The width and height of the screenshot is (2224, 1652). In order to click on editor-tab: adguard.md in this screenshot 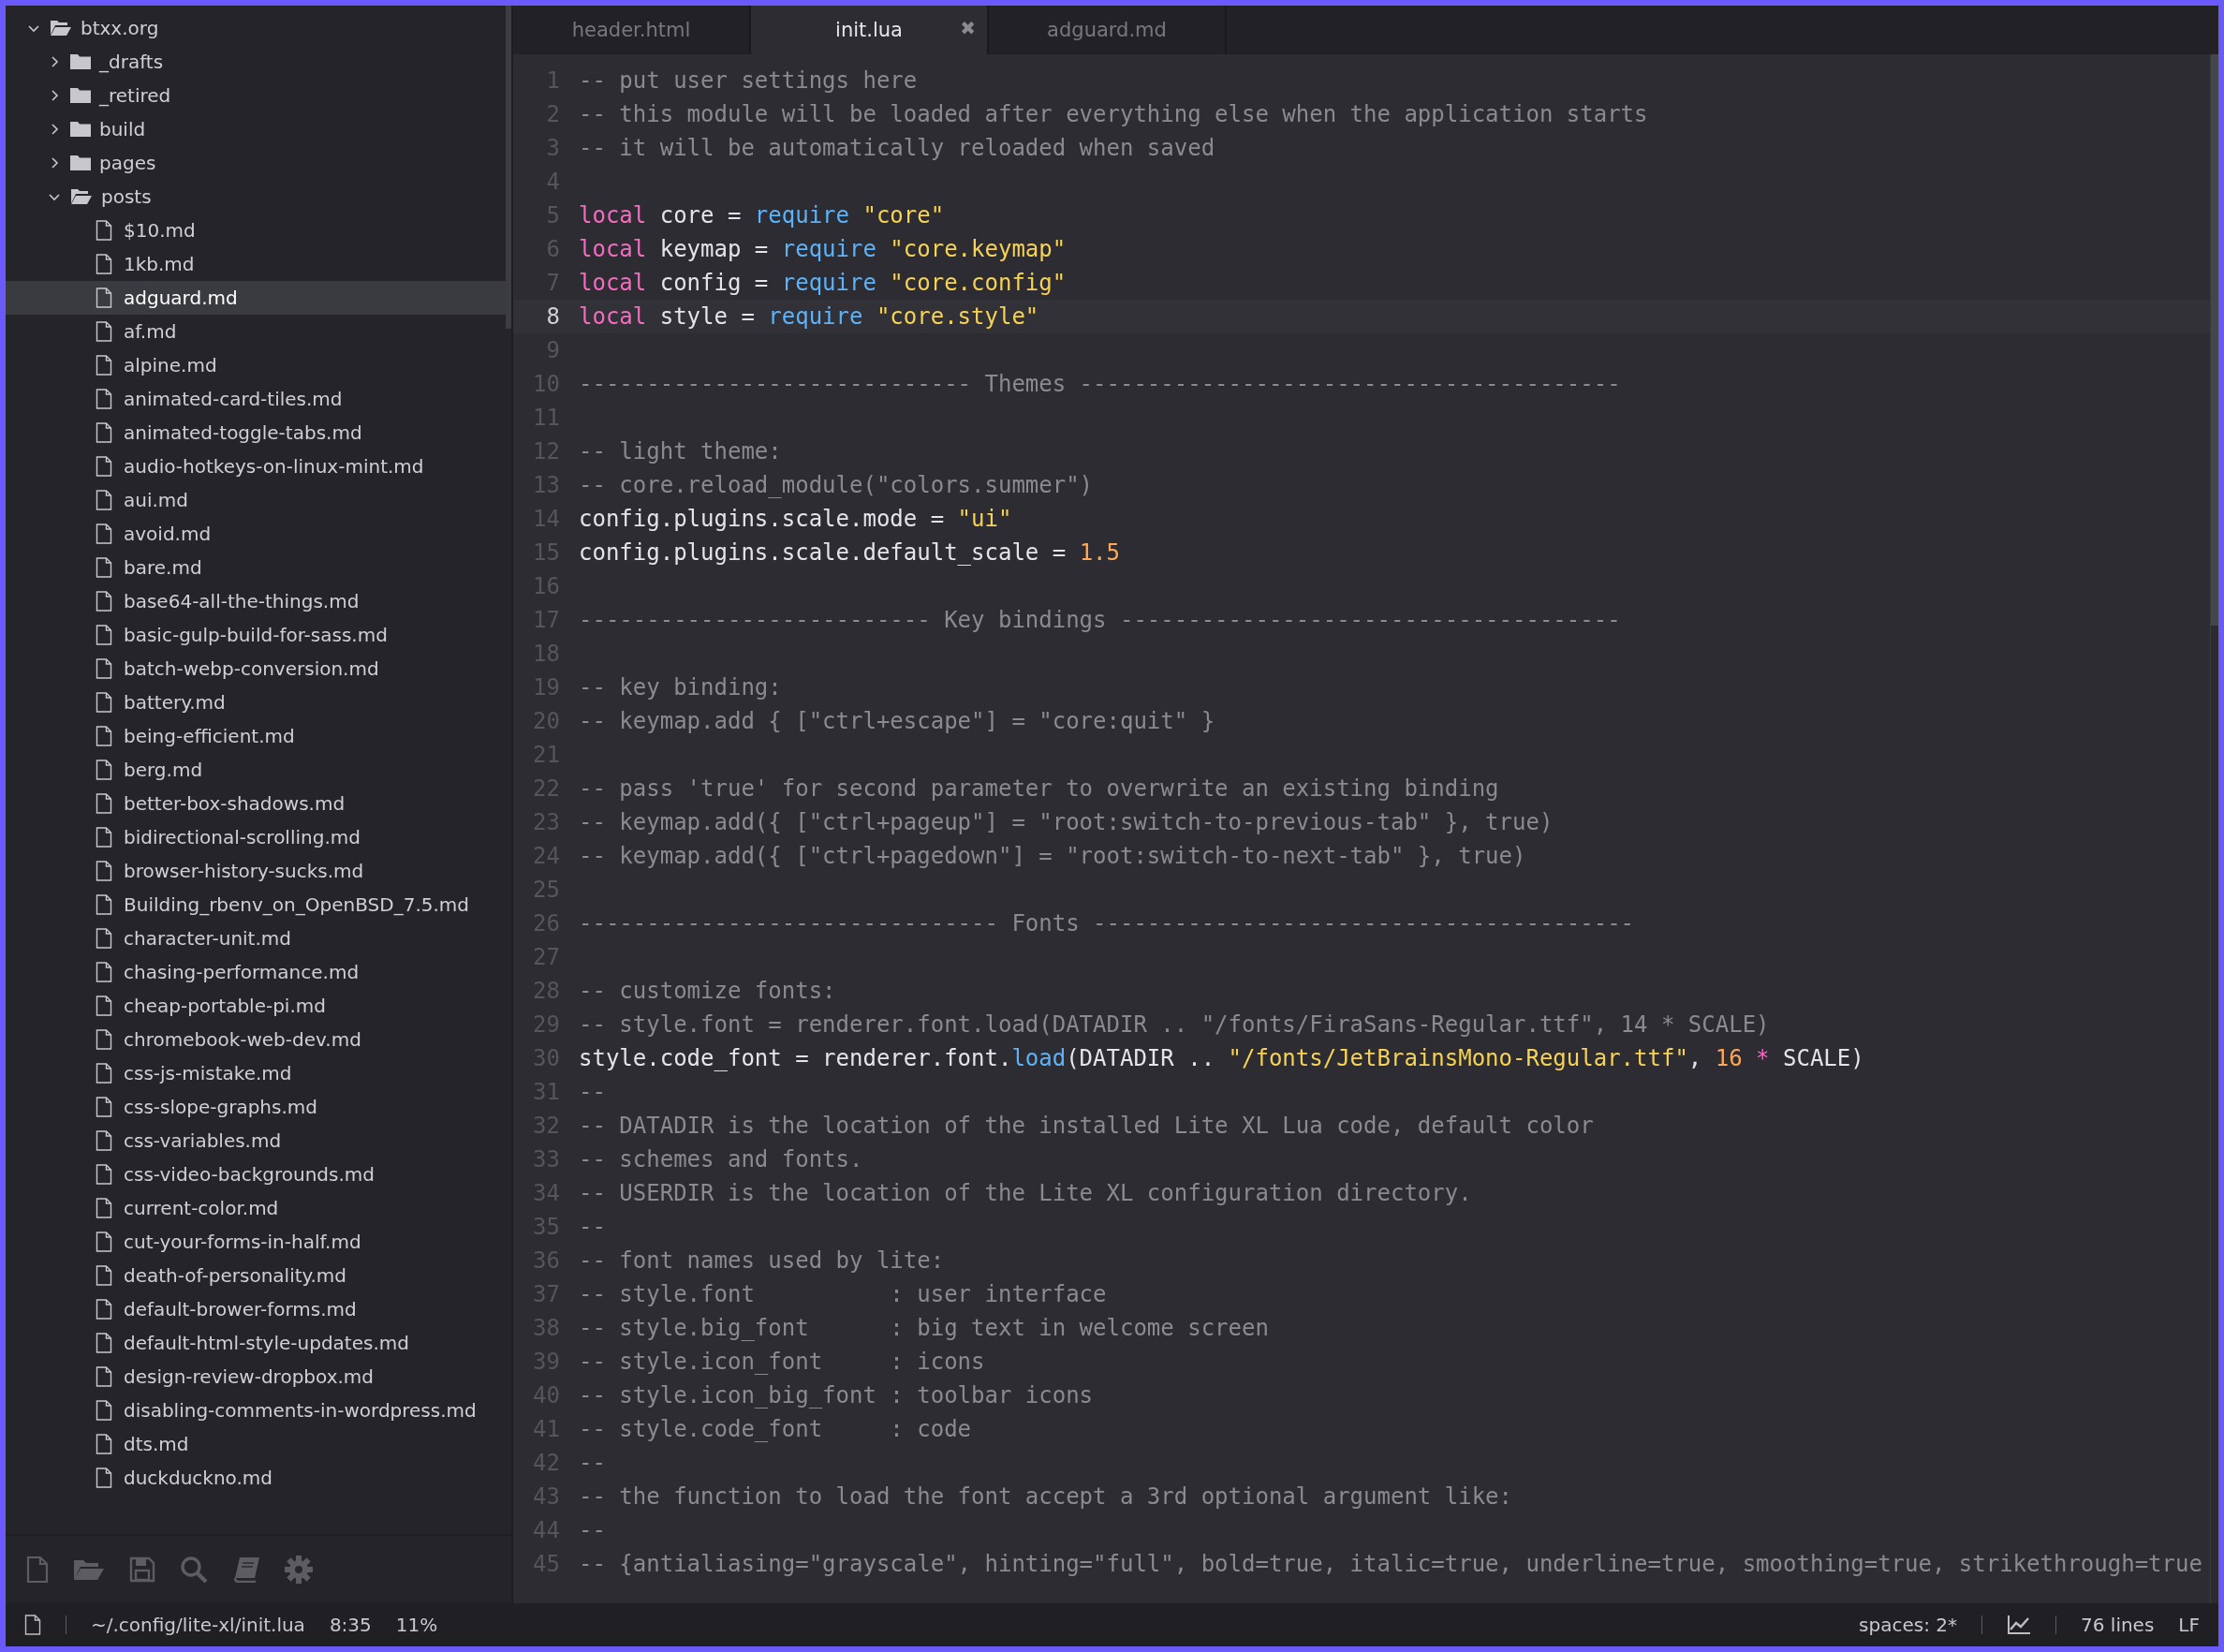, I will do `click(1108, 30)`.